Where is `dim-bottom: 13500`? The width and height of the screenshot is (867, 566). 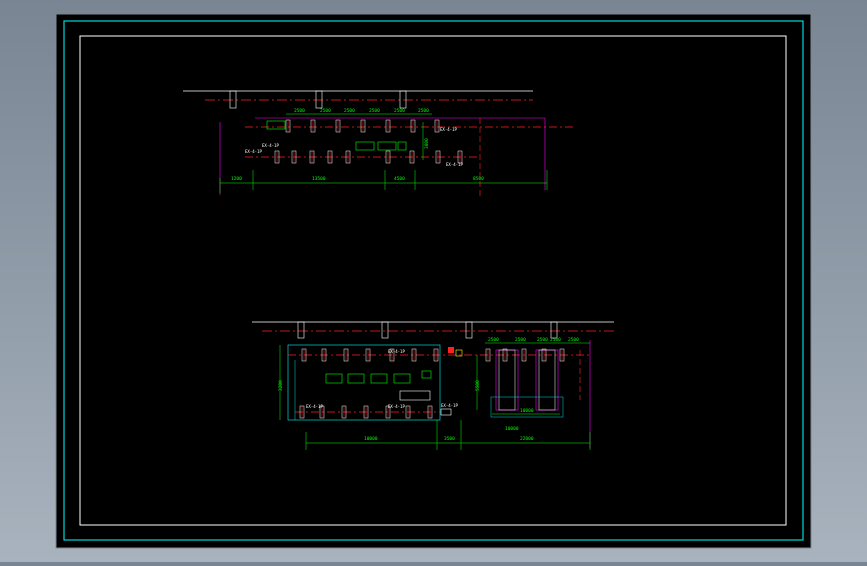
dim-bottom: 13500 is located at coordinates (319, 179).